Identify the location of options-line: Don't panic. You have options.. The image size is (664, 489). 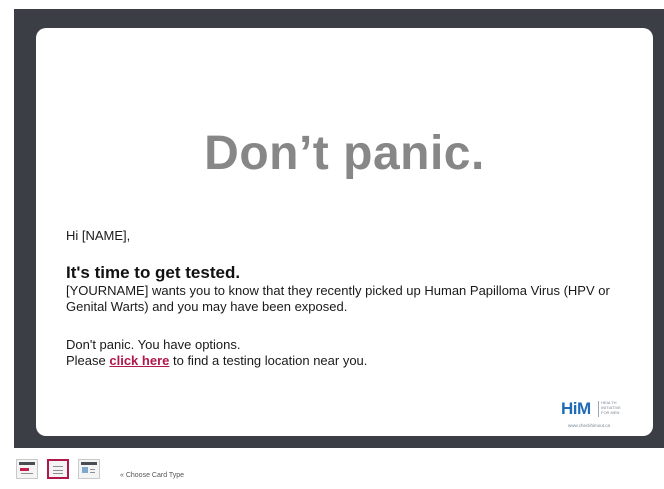
(153, 344).